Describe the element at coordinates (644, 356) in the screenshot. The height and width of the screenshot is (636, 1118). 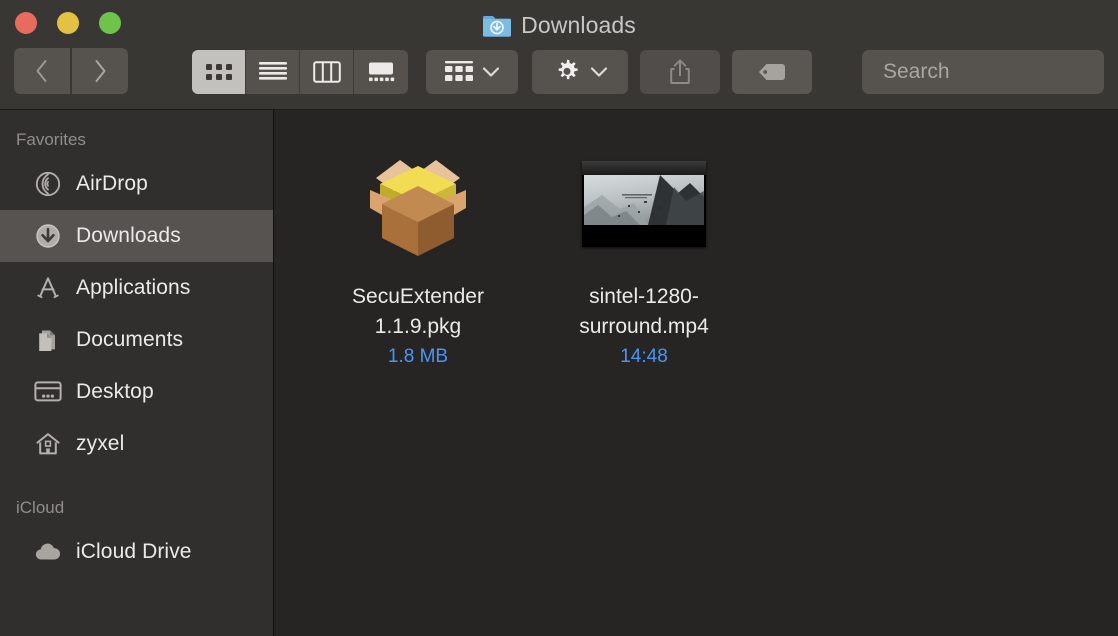
I see `file-meta: 14:48` at that location.